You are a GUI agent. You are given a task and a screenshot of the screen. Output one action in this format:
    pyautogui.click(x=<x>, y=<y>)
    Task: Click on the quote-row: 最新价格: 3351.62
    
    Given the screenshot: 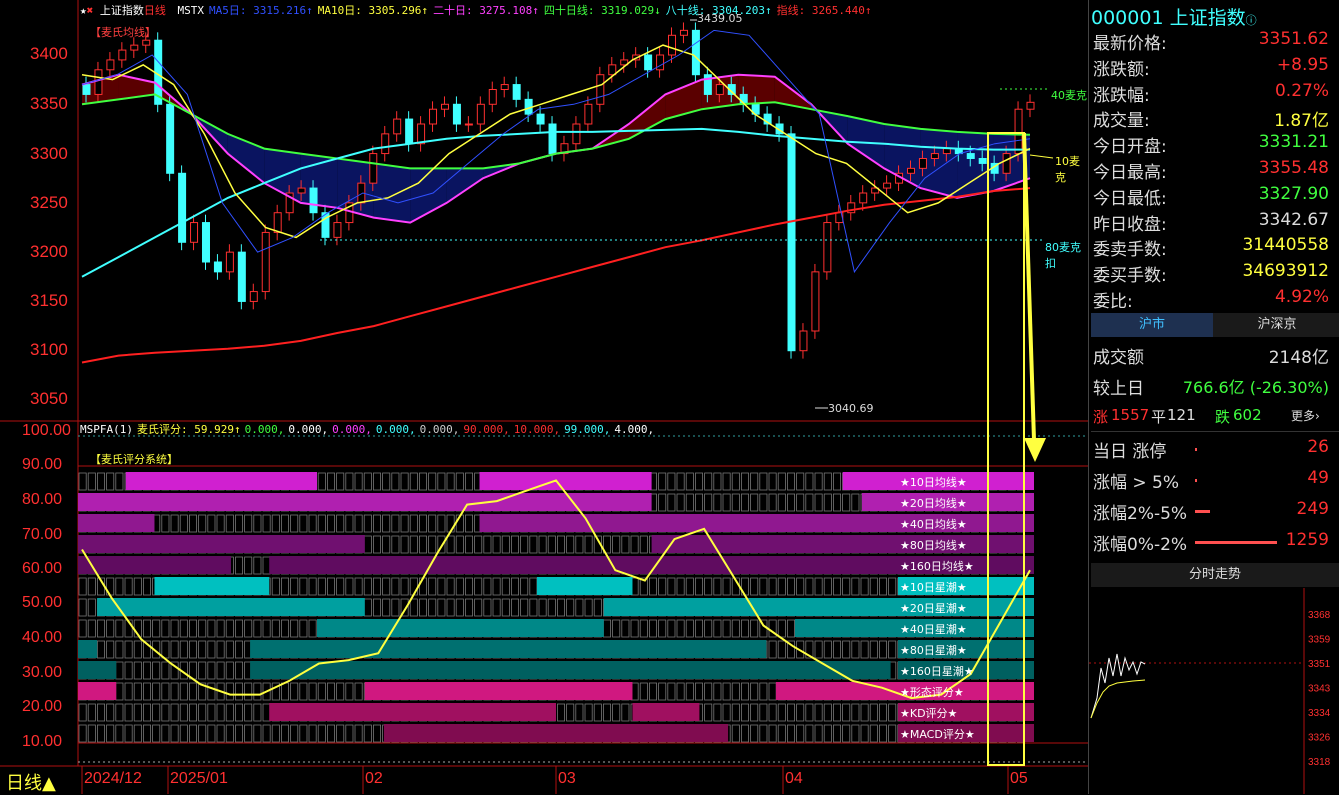 What is the action you would take?
    pyautogui.click(x=1215, y=40)
    